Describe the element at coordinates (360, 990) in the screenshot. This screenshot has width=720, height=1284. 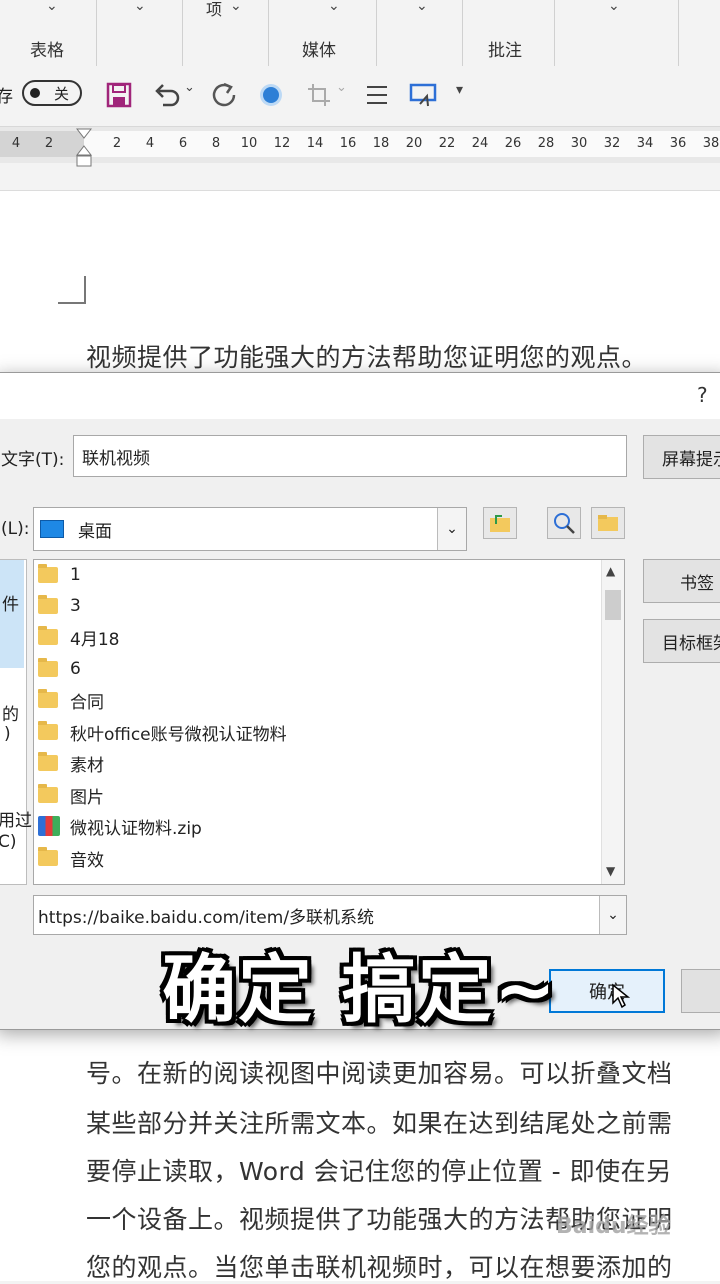
I see `video-caption: 确定 搞定~` at that location.